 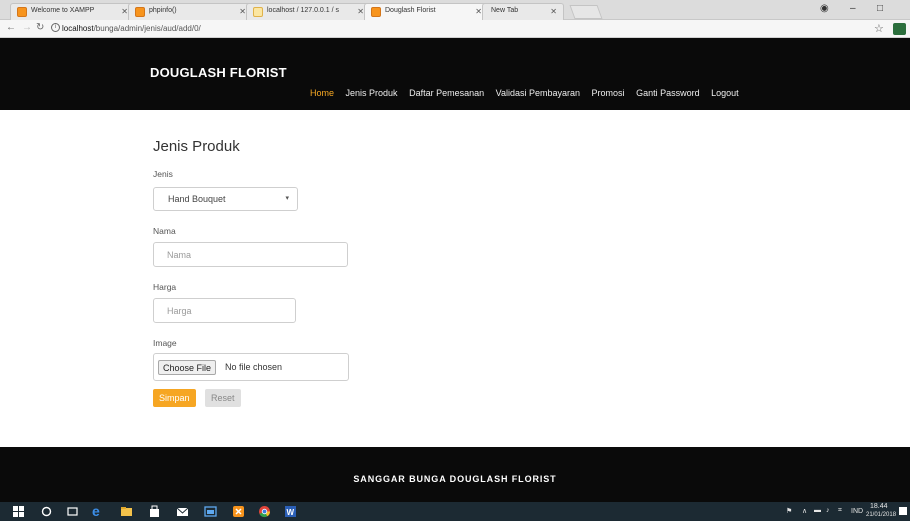 What do you see at coordinates (96, 511) in the screenshot?
I see `edge-icon: e` at bounding box center [96, 511].